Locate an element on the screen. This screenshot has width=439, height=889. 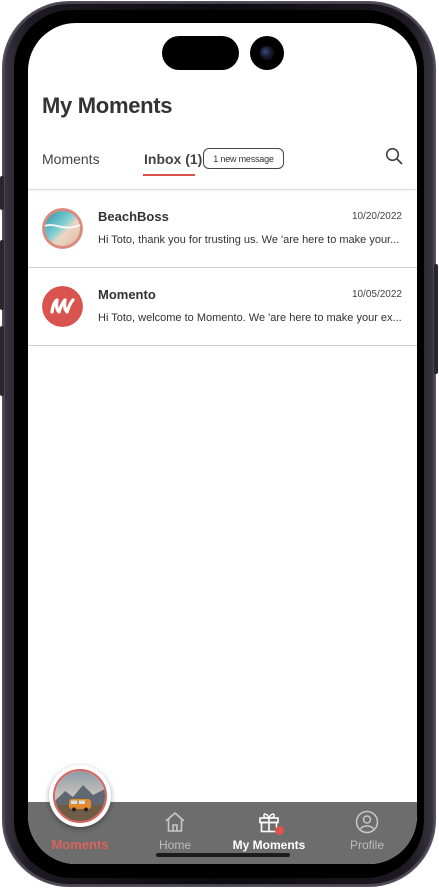
nav-item-profile: Profile is located at coordinates (367, 833).